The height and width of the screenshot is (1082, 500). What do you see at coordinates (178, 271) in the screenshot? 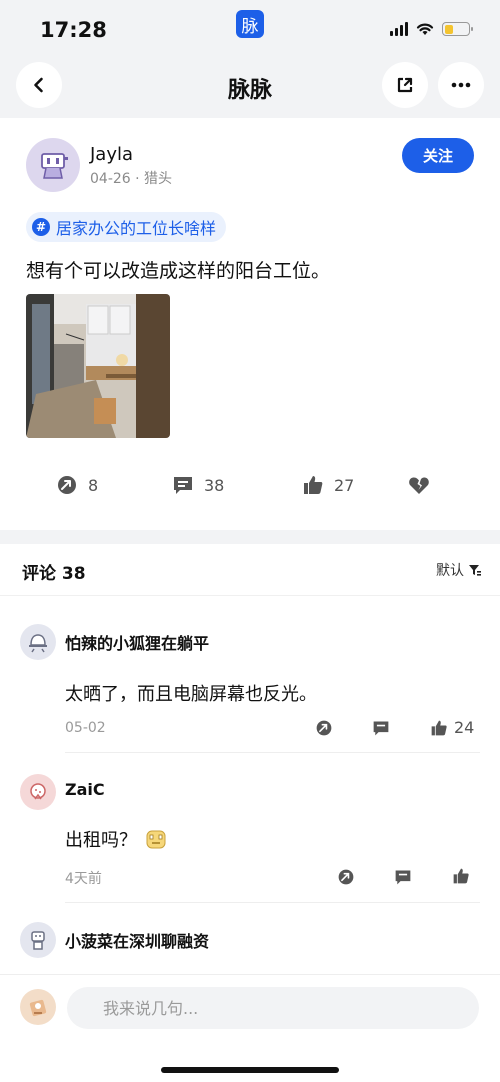
I see `post-text: 想有个可以改造成这样的阳台工位。` at bounding box center [178, 271].